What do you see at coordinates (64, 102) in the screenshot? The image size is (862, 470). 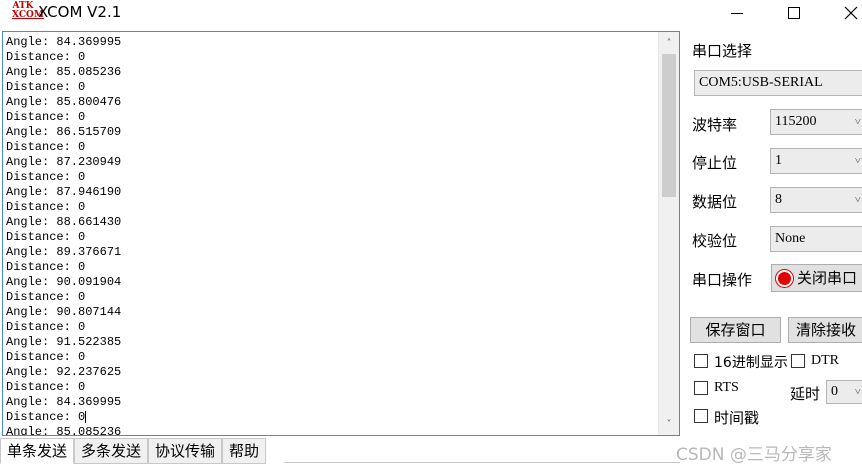 I see `receive-line: Angle: 85.800476` at bounding box center [64, 102].